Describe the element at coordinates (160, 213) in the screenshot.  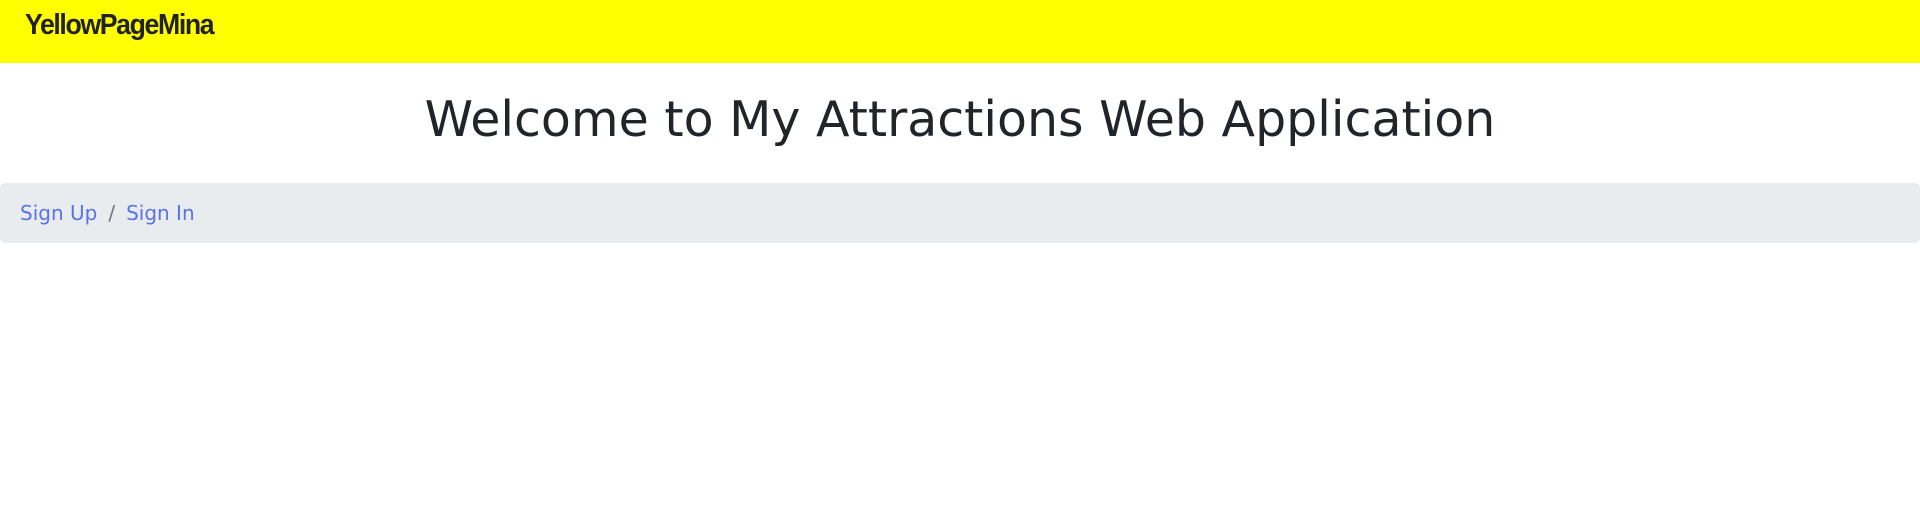
I see `sign-in-link: Sign In` at that location.